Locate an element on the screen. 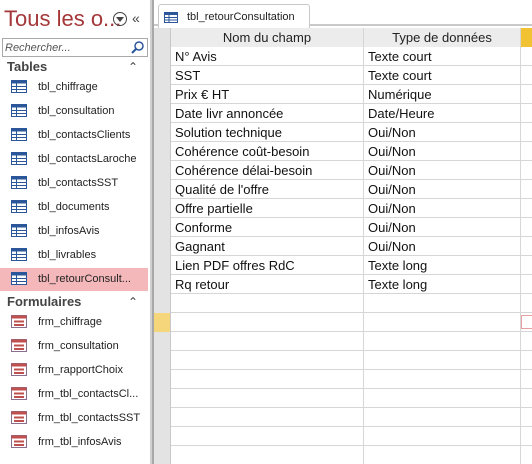 The height and width of the screenshot is (464, 532). field-name-cell: Cohérence coût-besoin is located at coordinates (267, 151).